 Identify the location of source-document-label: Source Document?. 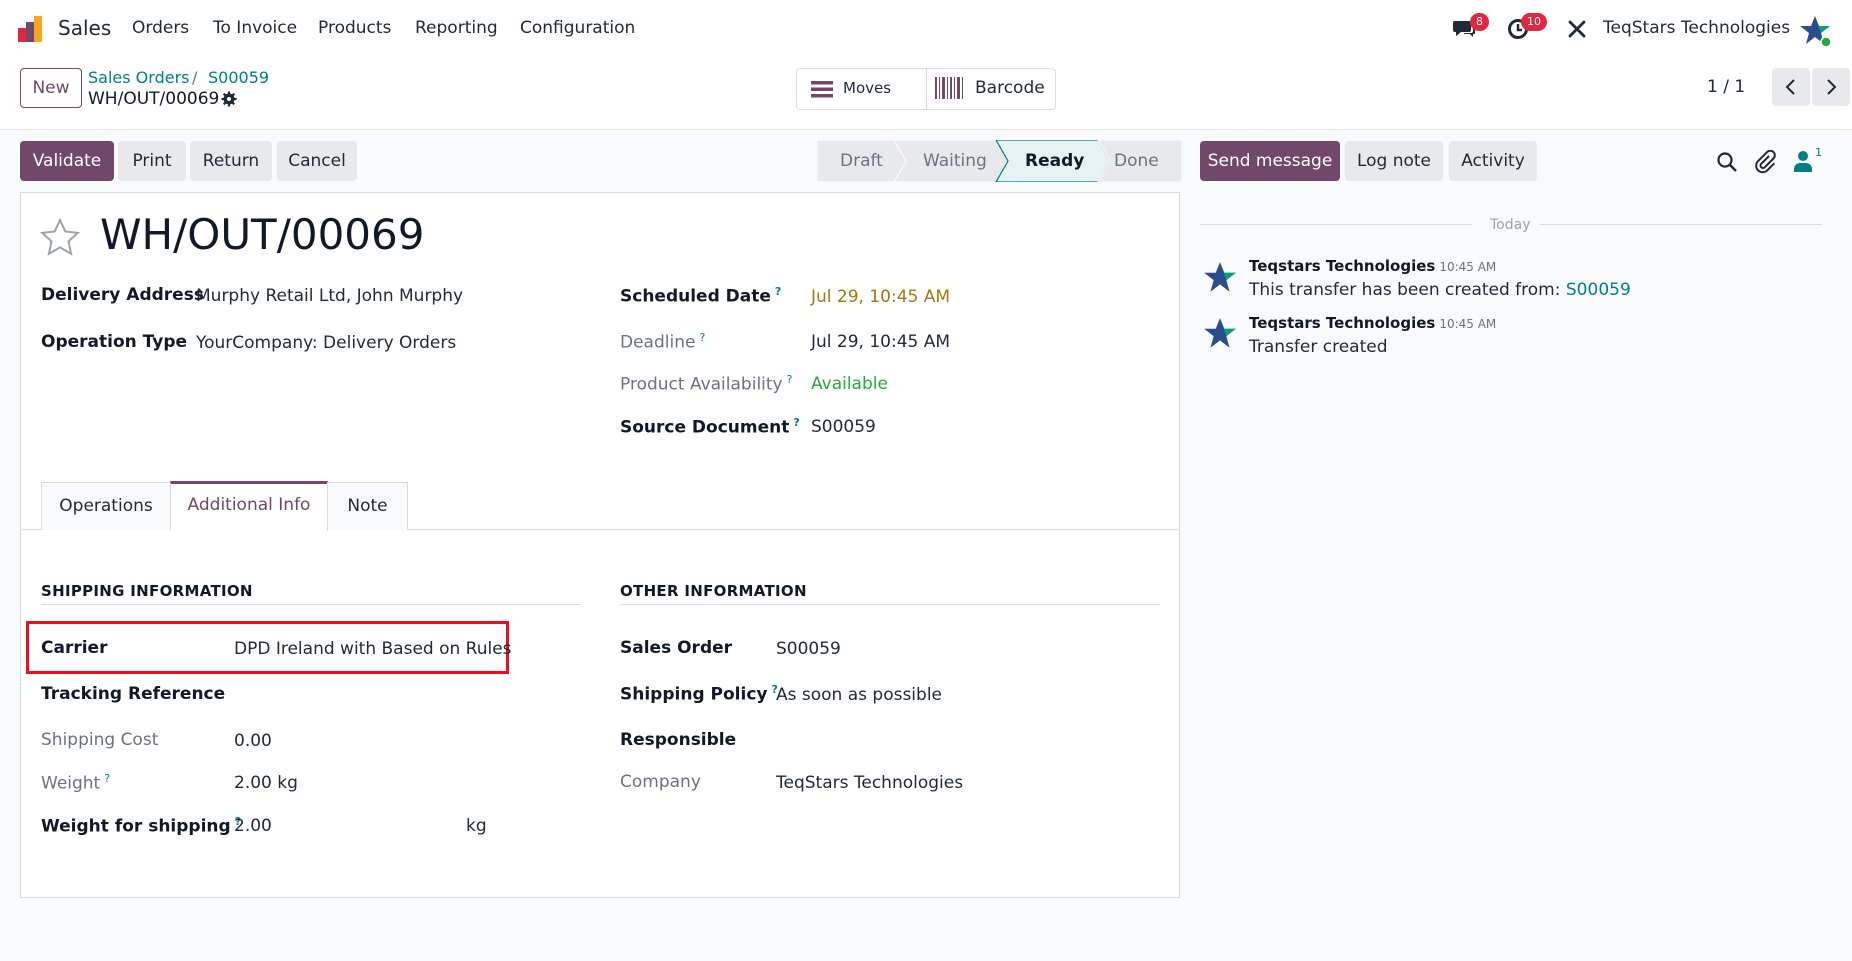
(710, 427).